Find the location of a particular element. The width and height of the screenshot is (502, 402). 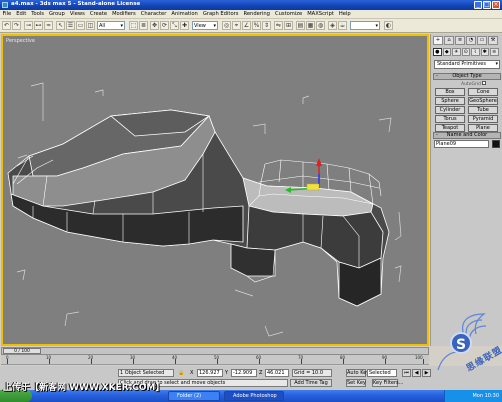

menu-views: Views is located at coordinates (77, 14).